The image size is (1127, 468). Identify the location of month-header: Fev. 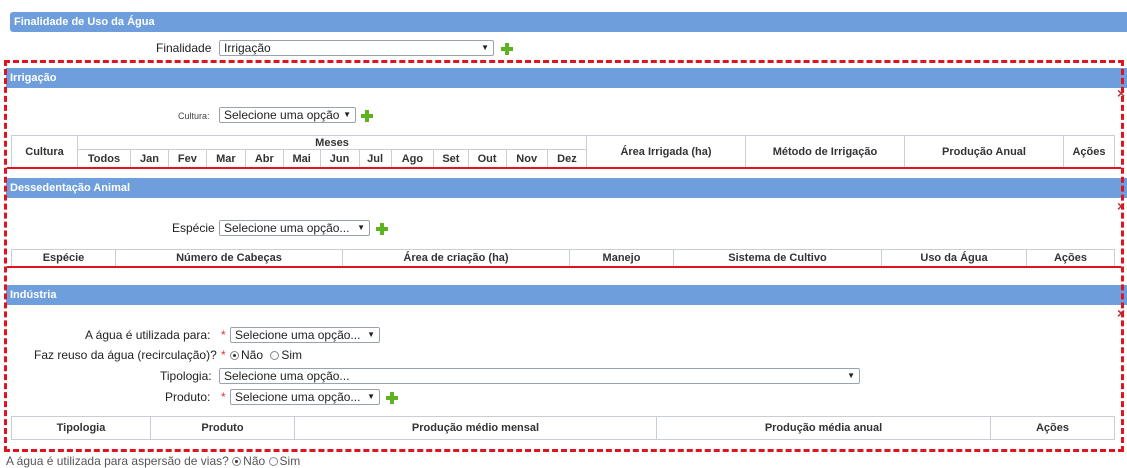
(187, 158).